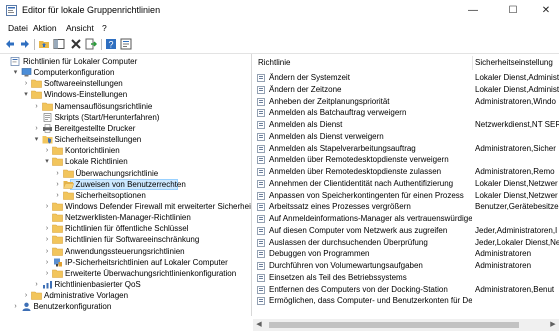 The height and width of the screenshot is (331, 559). Describe the element at coordinates (26, 307) in the screenshot. I see `user-icon` at that location.